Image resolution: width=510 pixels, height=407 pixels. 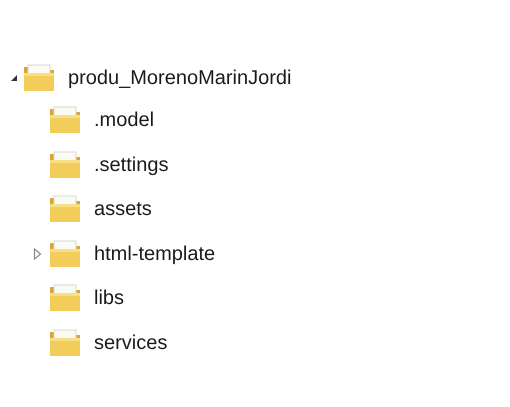 What do you see at coordinates (37, 254) in the screenshot?
I see `collapsed-arrow-icon` at bounding box center [37, 254].